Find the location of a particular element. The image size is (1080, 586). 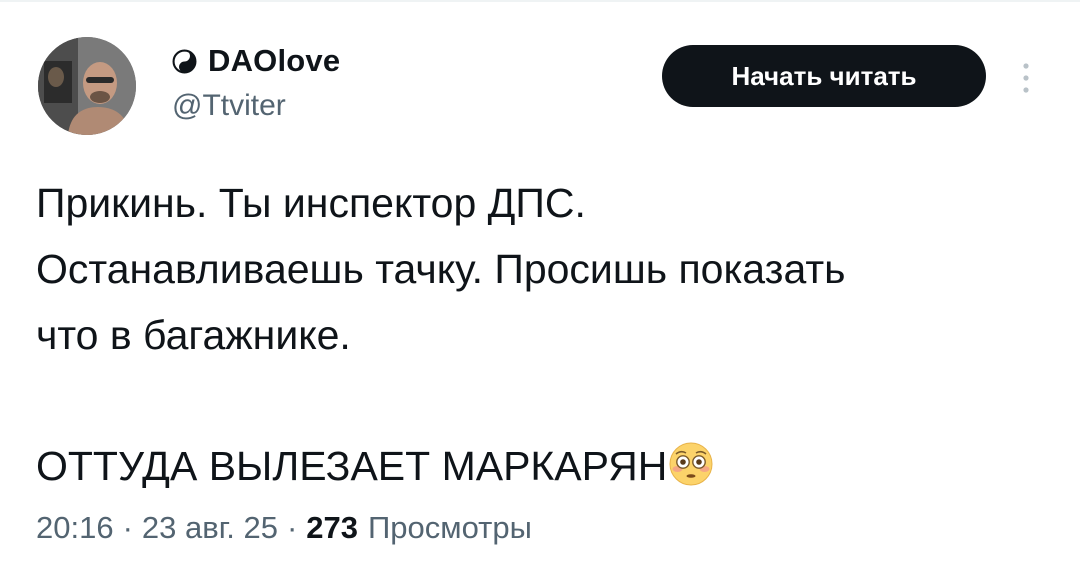

views-count: 273 is located at coordinates (332, 528).